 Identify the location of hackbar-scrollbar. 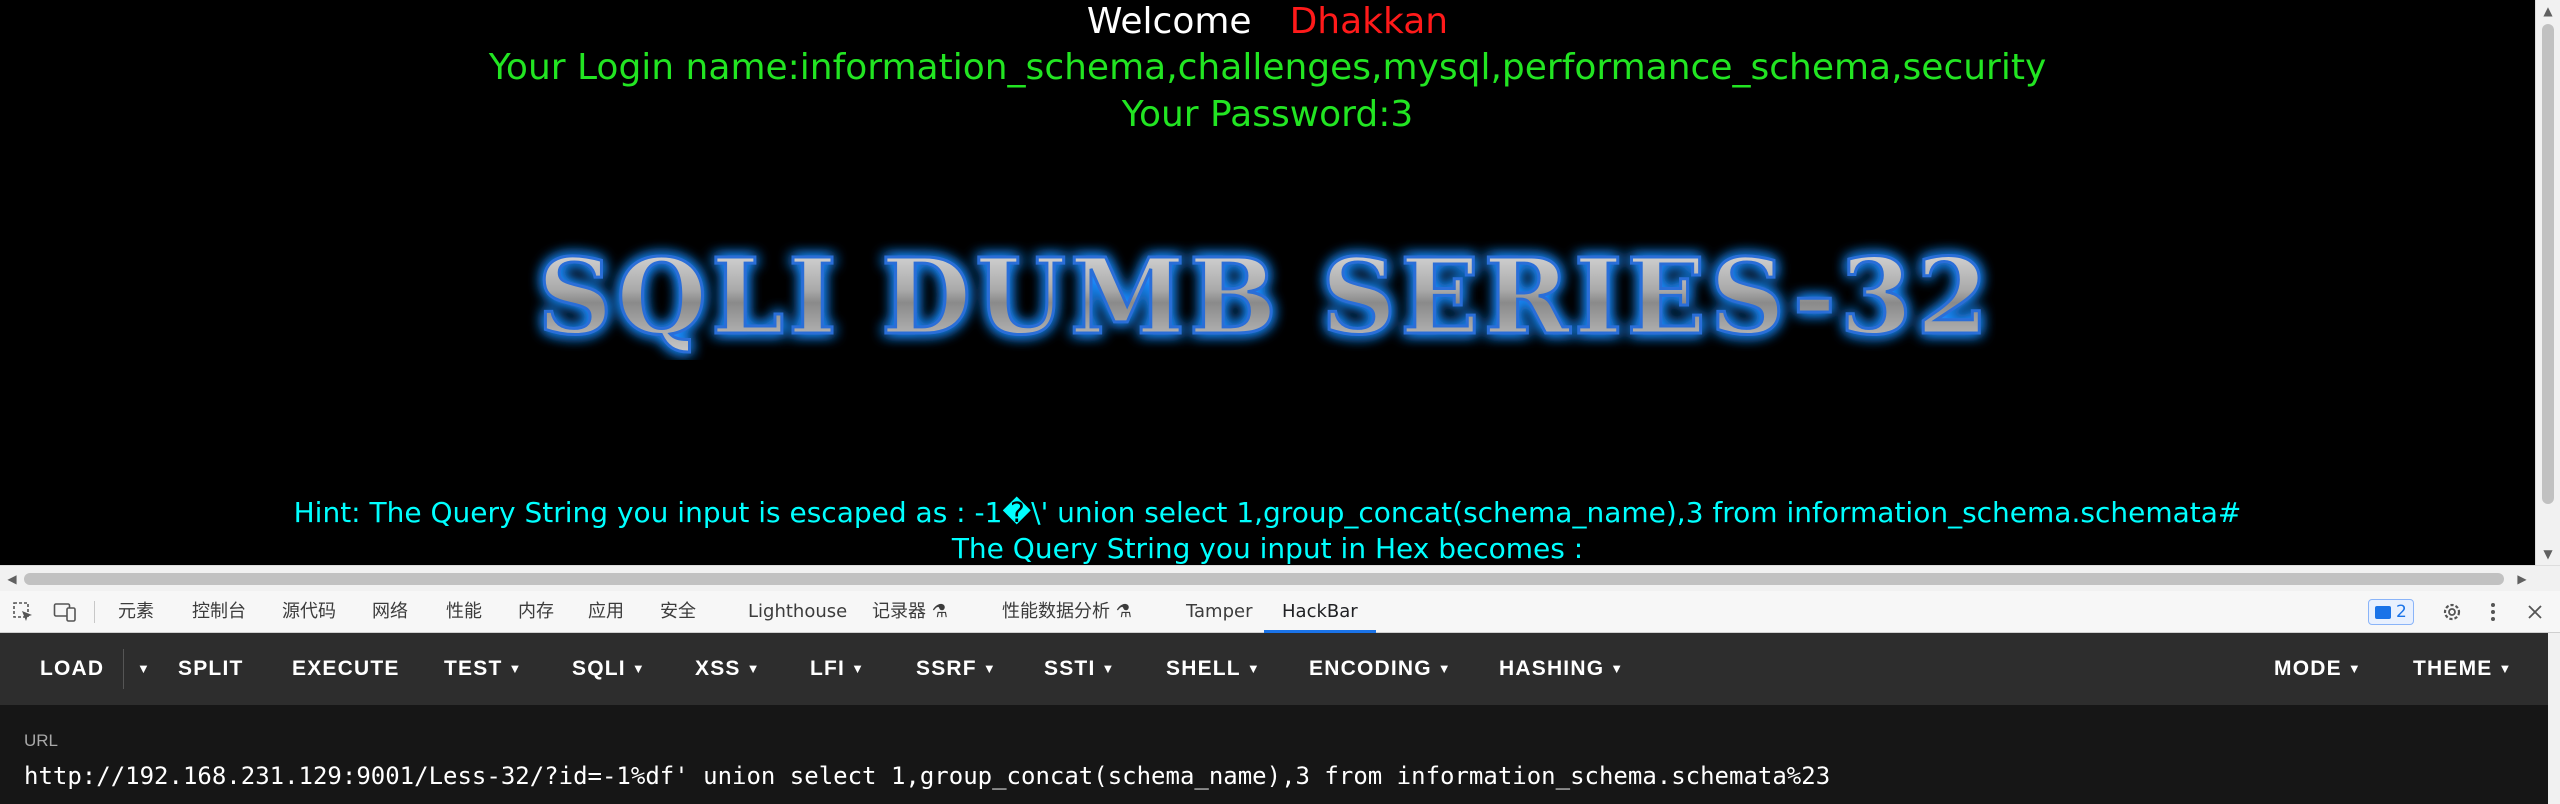
(2554, 718).